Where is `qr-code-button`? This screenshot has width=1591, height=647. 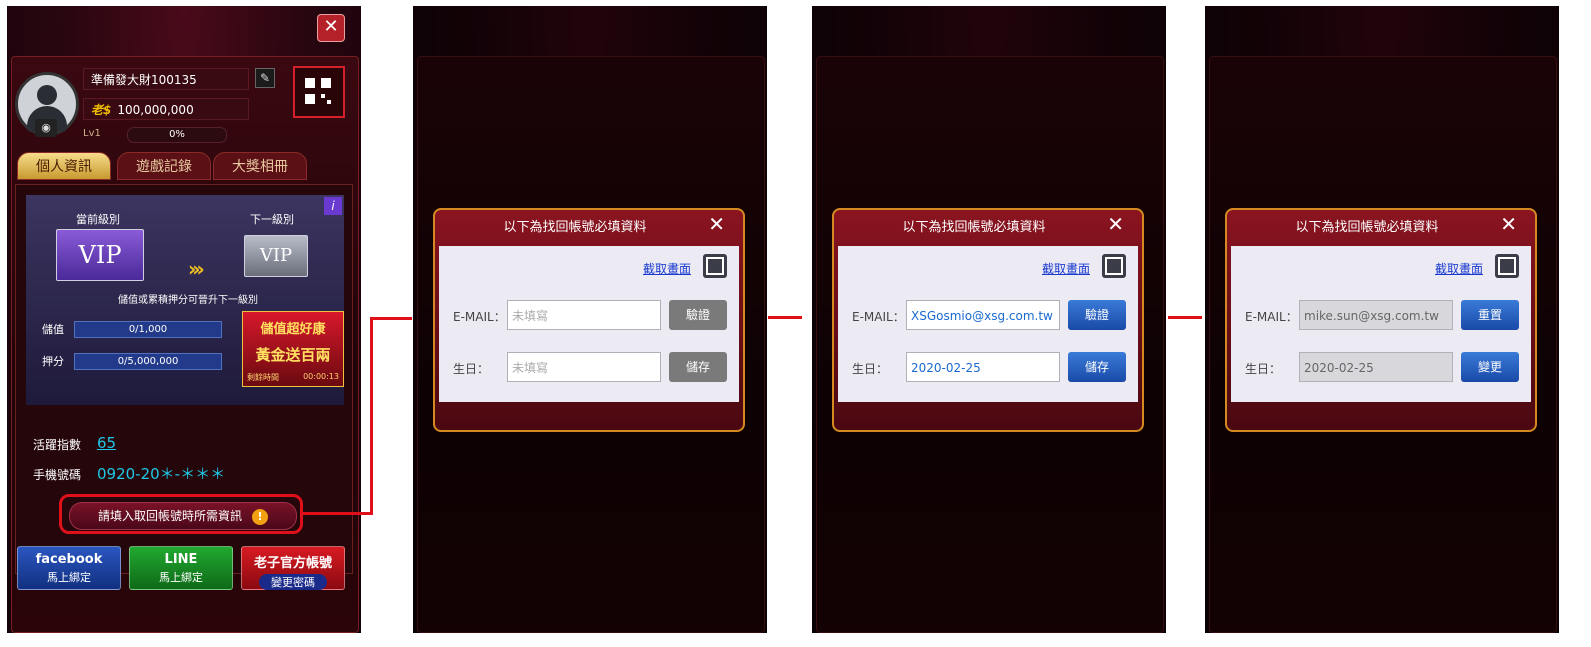 qr-code-button is located at coordinates (319, 92).